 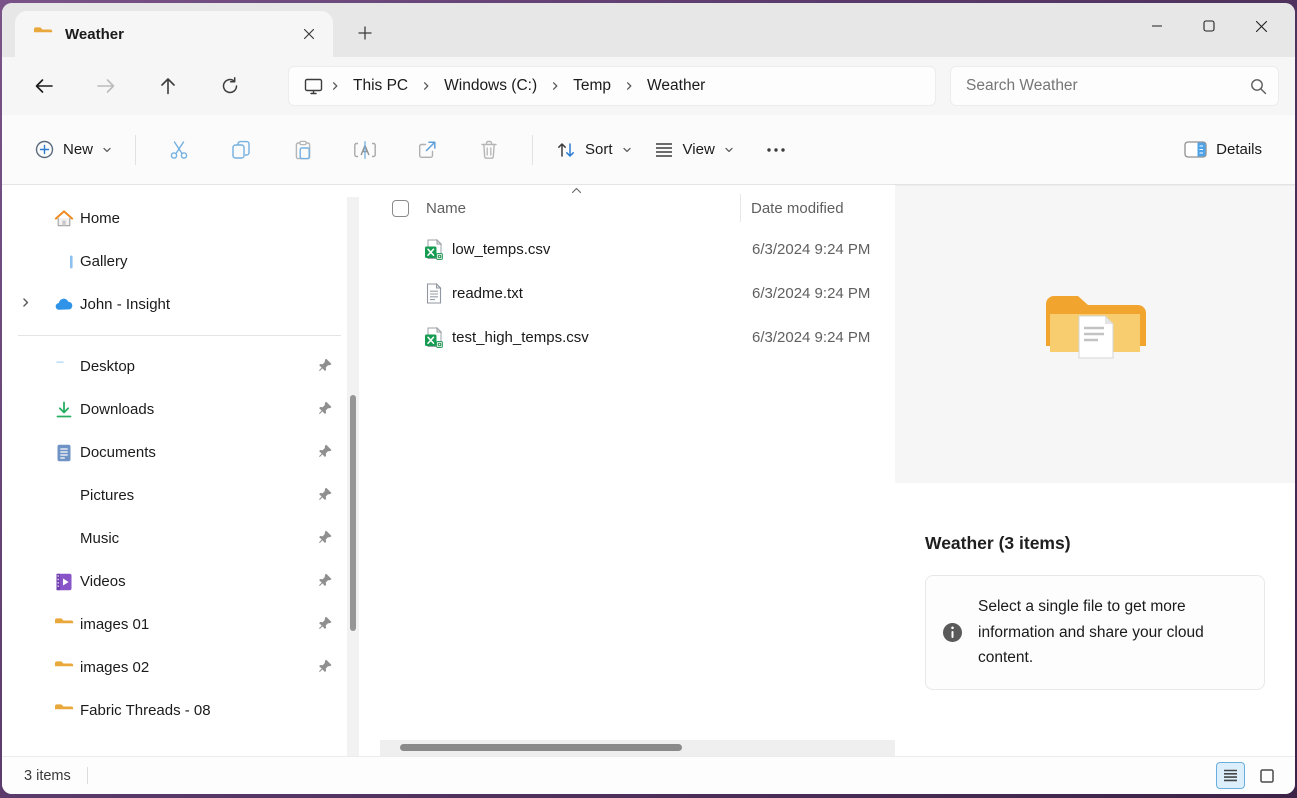 What do you see at coordinates (44, 86) in the screenshot?
I see `back-button` at bounding box center [44, 86].